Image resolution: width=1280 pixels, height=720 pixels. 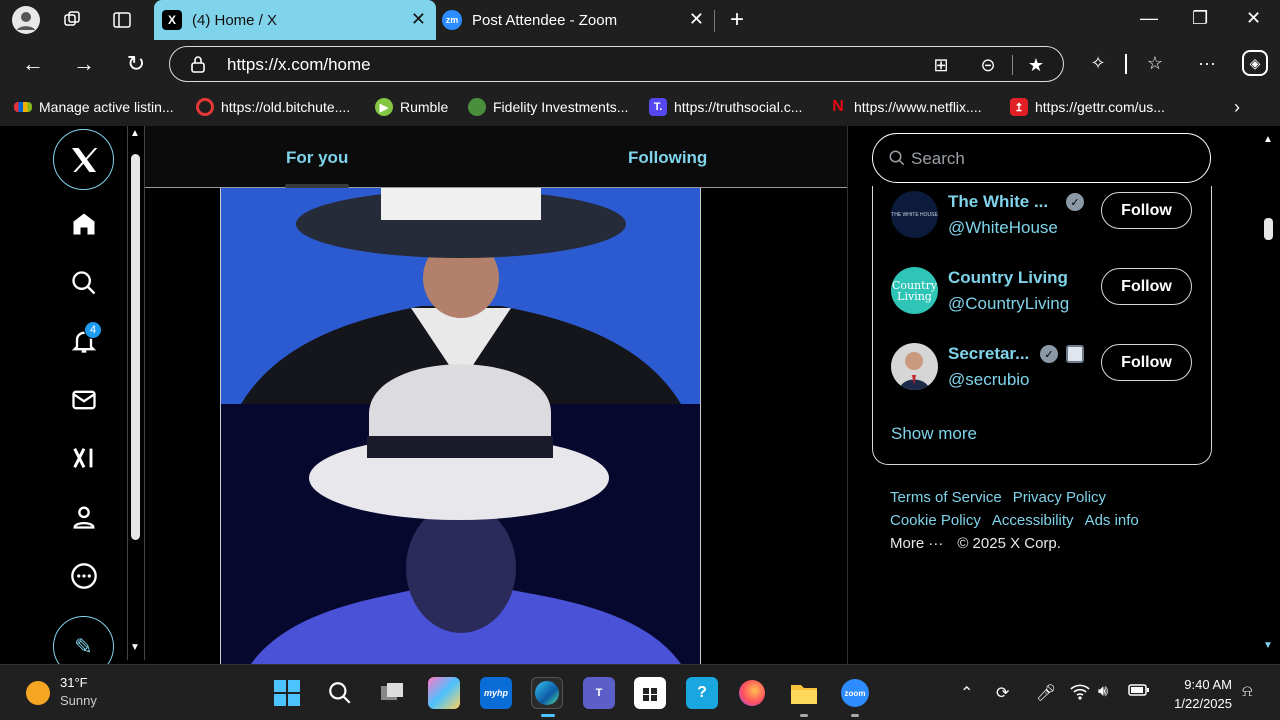 What do you see at coordinates (1269, 393) in the screenshot?
I see `page-scrollbar: ▲ ▼` at bounding box center [1269, 393].